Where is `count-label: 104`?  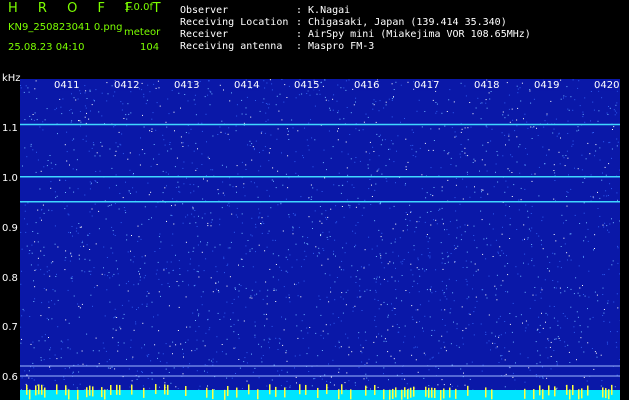 count-label: 104 is located at coordinates (150, 47).